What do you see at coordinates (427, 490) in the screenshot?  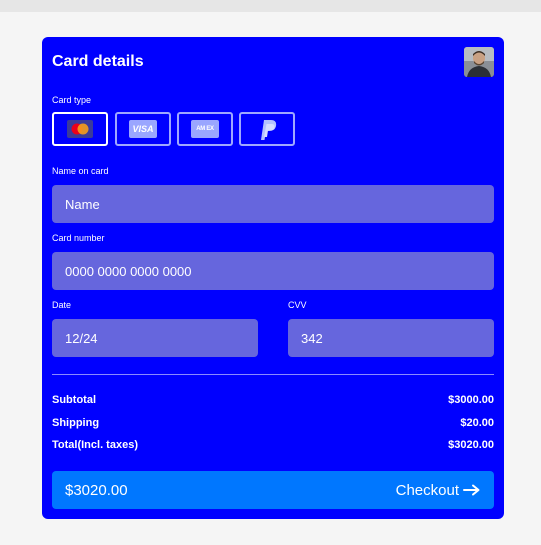 I see `checkout-label: Checkout` at bounding box center [427, 490].